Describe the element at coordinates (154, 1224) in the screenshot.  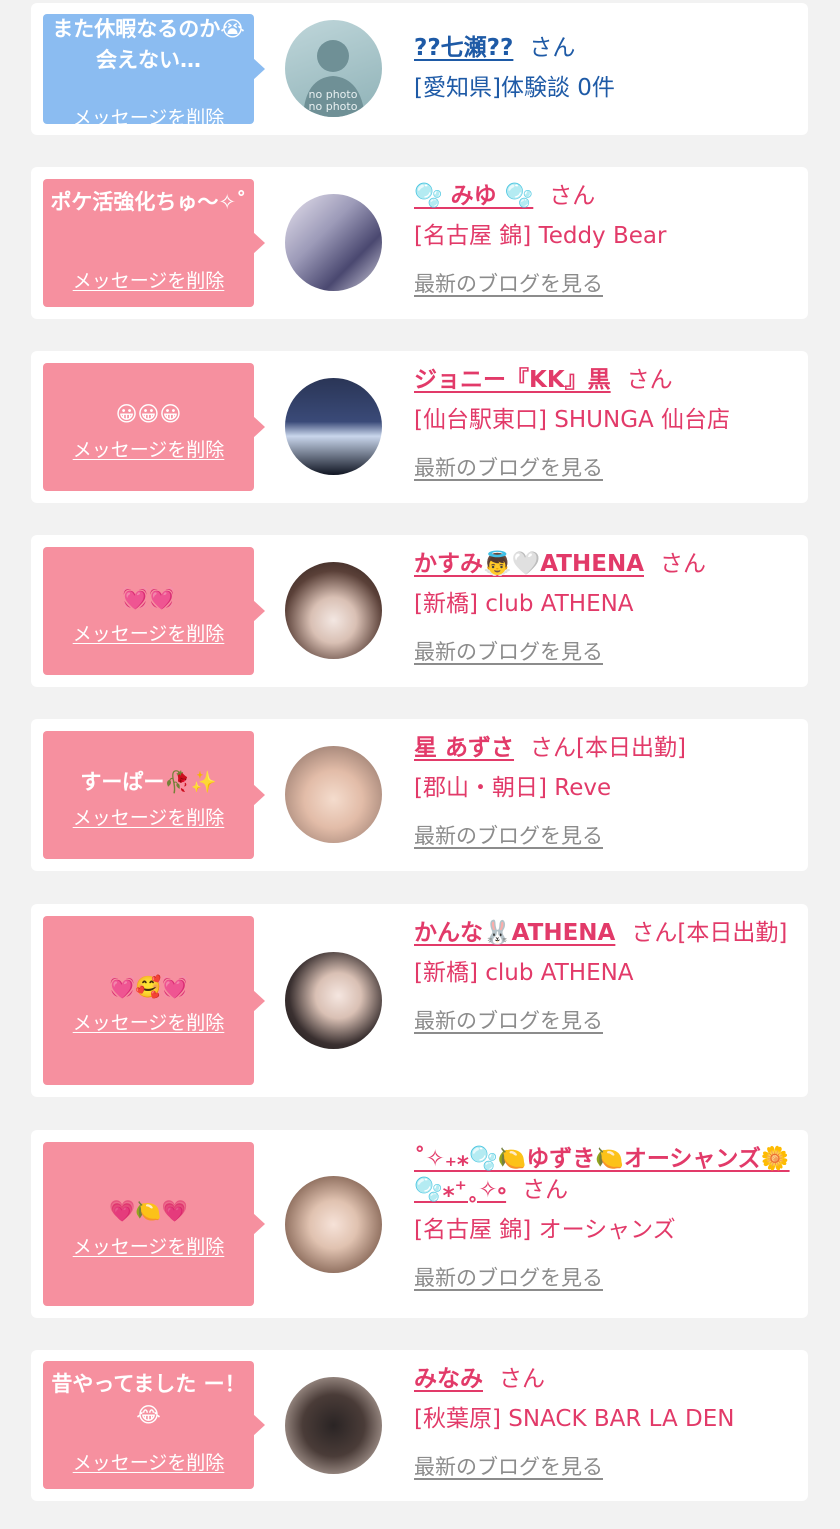
I see `message-bubble: 💗🍋💗 メッセージを削除` at that location.